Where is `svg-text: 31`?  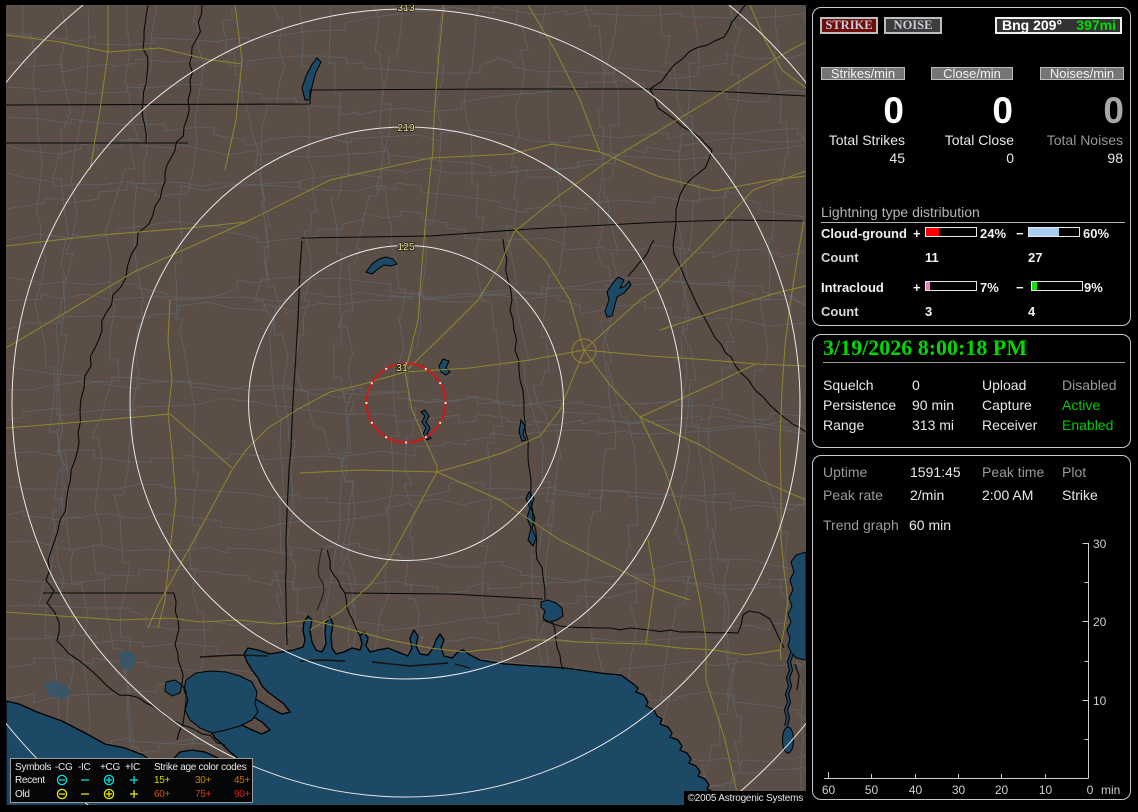 svg-text: 31 is located at coordinates (402, 368).